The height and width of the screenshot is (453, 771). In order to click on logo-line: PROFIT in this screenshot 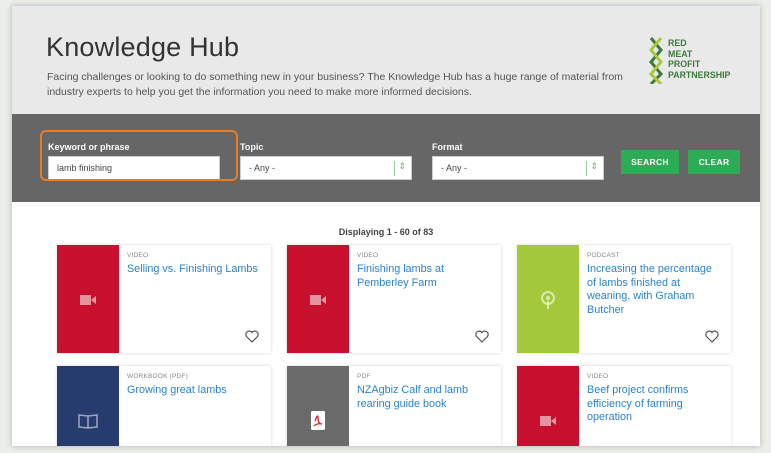, I will do `click(684, 64)`.